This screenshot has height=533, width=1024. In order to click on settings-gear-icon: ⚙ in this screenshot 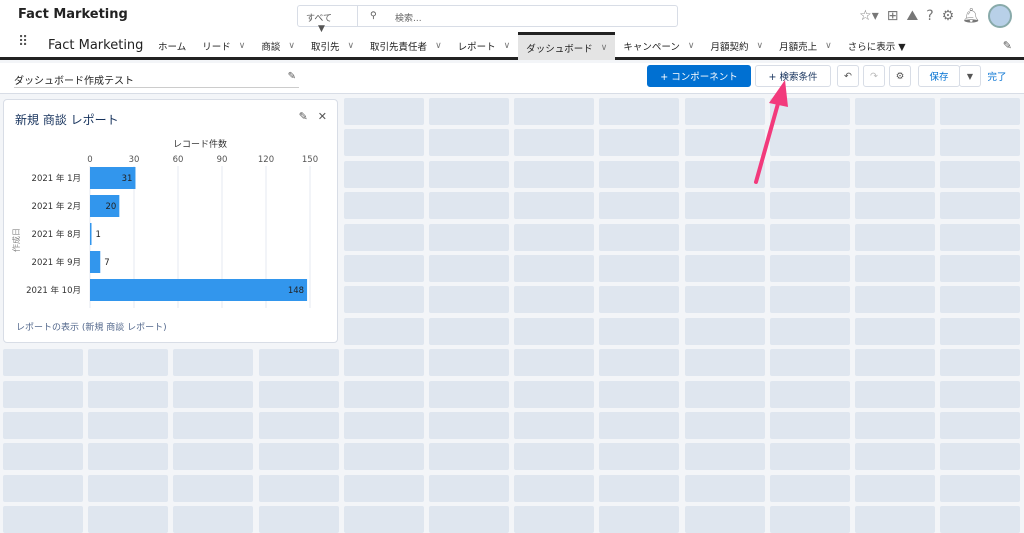, I will do `click(900, 76)`.